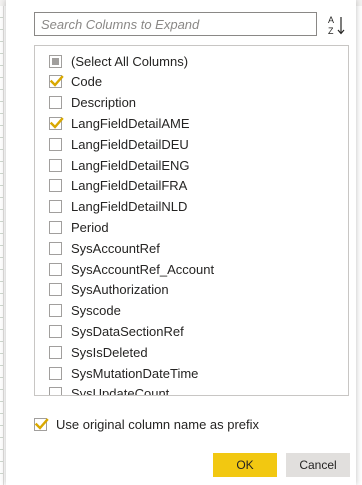 The width and height of the screenshot is (362, 485). I want to click on column-label: SysMutationDateTime, so click(135, 373).